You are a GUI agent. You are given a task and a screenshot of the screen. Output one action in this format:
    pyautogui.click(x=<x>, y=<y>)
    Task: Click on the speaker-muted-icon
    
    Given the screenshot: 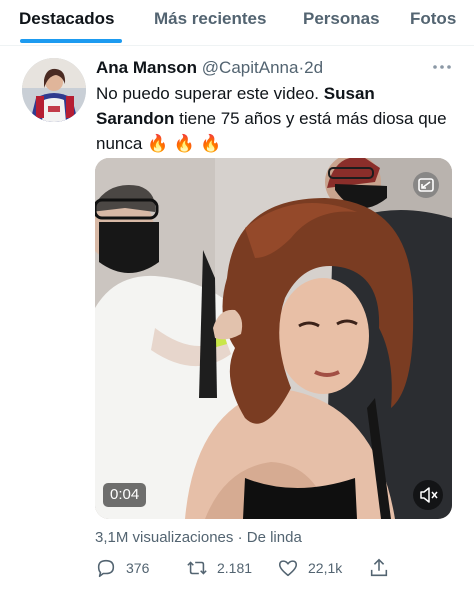 What is the action you would take?
    pyautogui.click(x=428, y=495)
    